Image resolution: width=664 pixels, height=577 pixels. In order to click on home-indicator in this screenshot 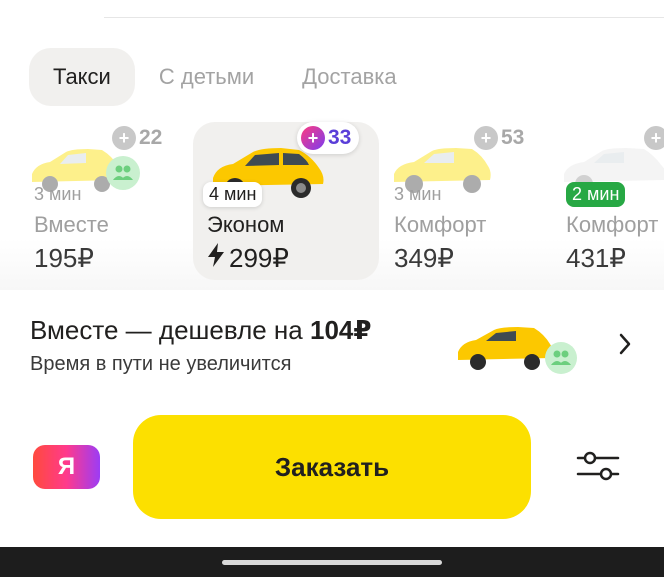, I will do `click(332, 562)`.